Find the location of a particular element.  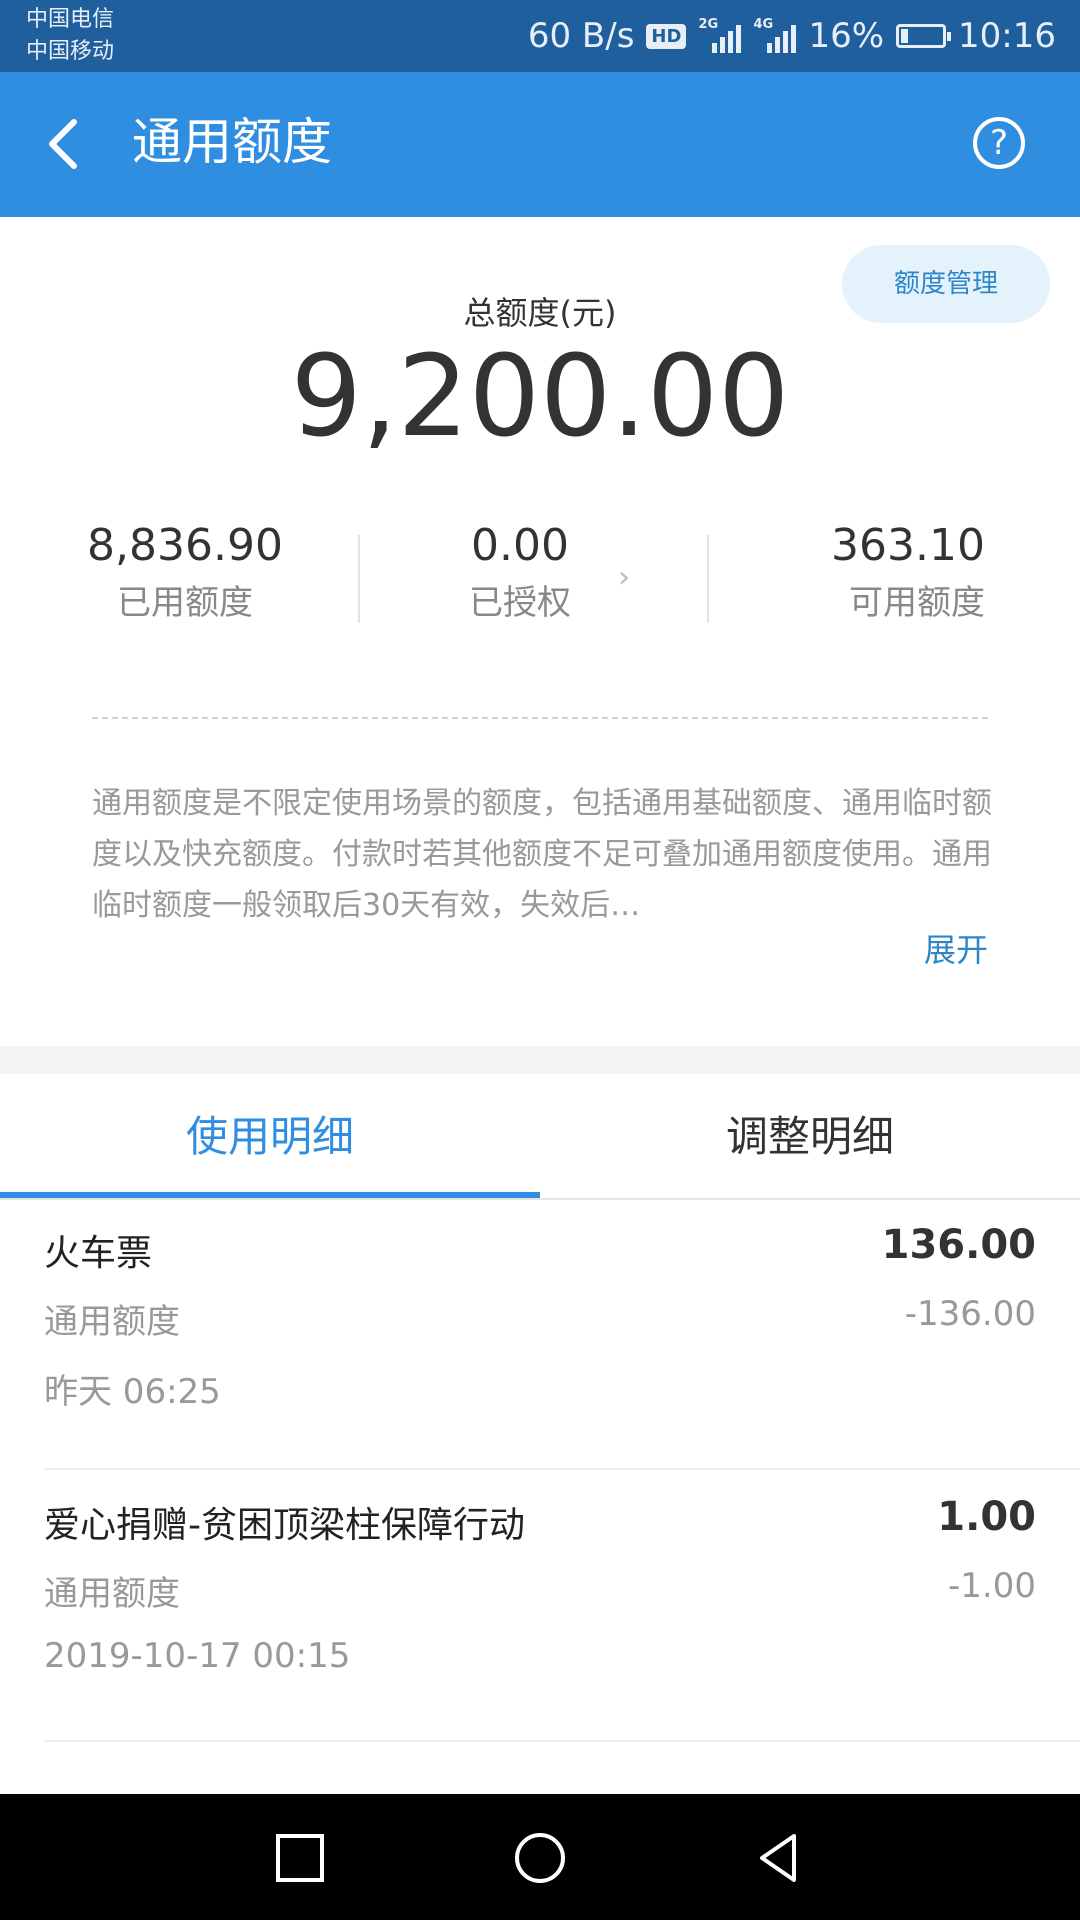

battery-percent: 16% is located at coordinates (846, 36).